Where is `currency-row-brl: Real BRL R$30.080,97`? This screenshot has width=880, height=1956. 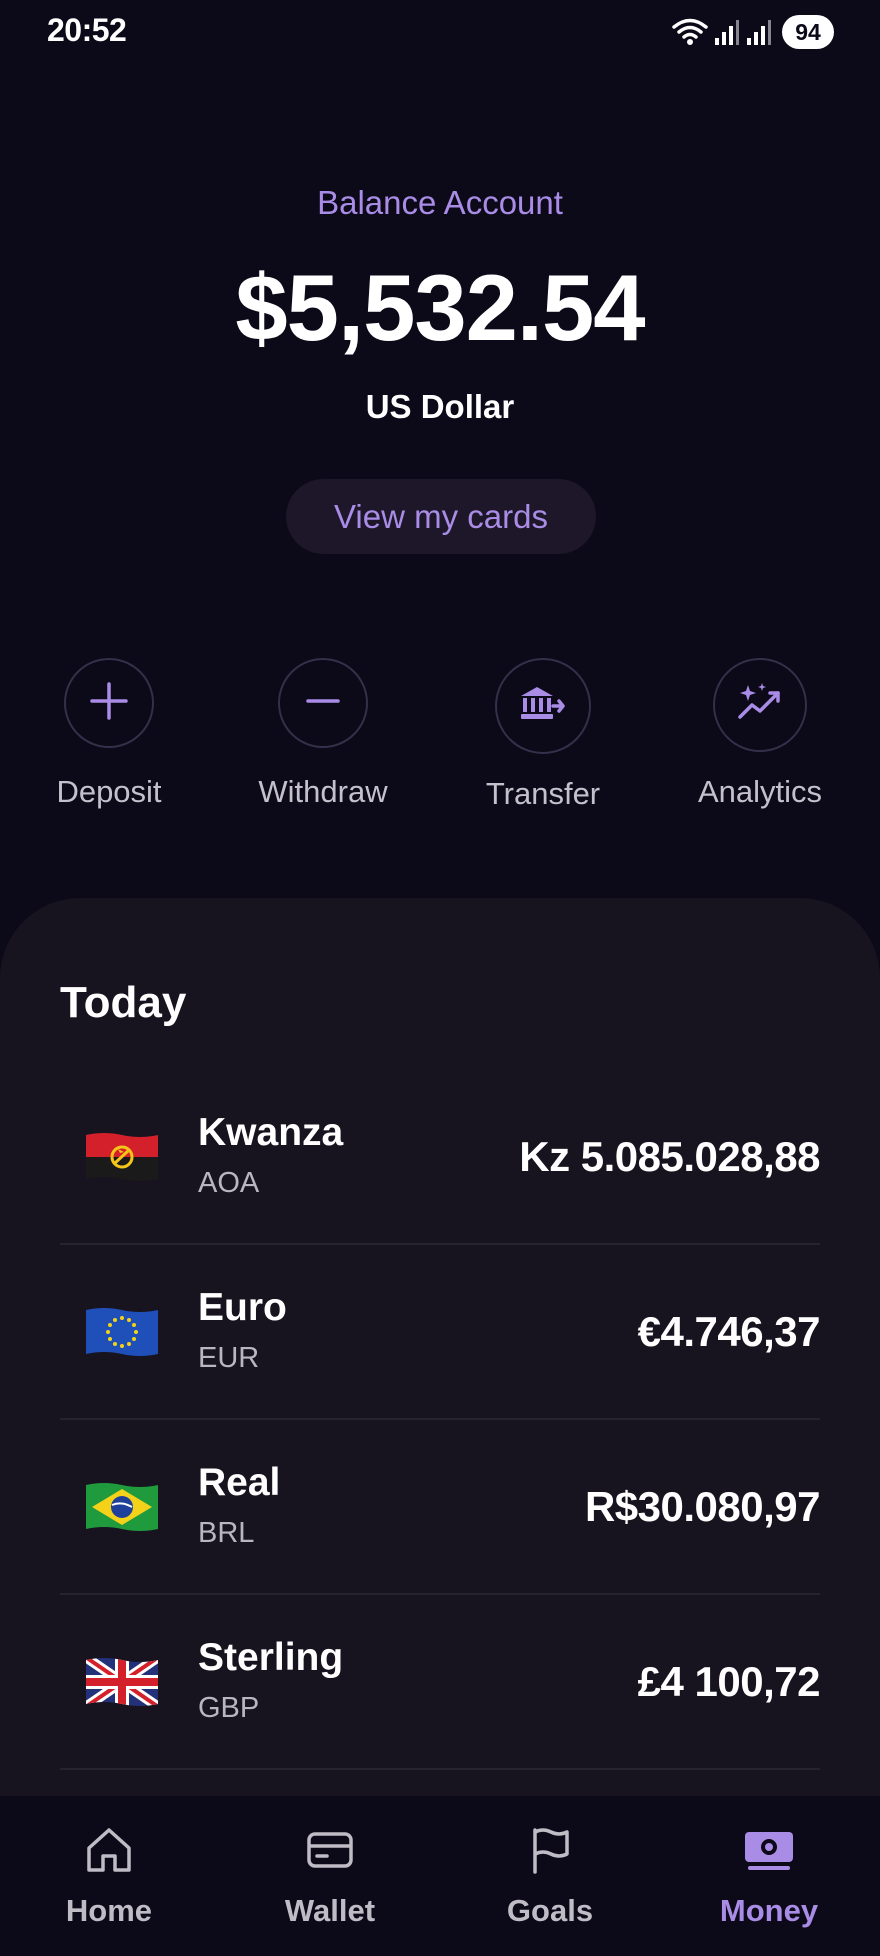
currency-row-brl: Real BRL R$30.080,97 is located at coordinates (440, 1507).